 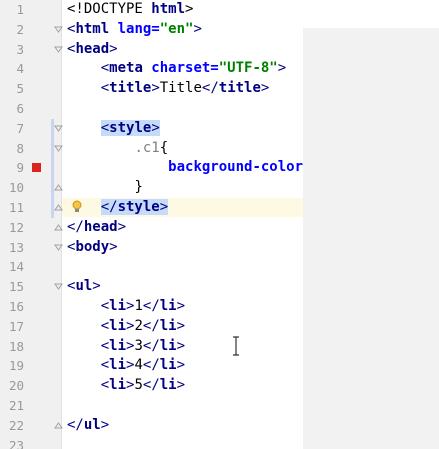 I want to click on text-cursor-icon, so click(x=236, y=346).